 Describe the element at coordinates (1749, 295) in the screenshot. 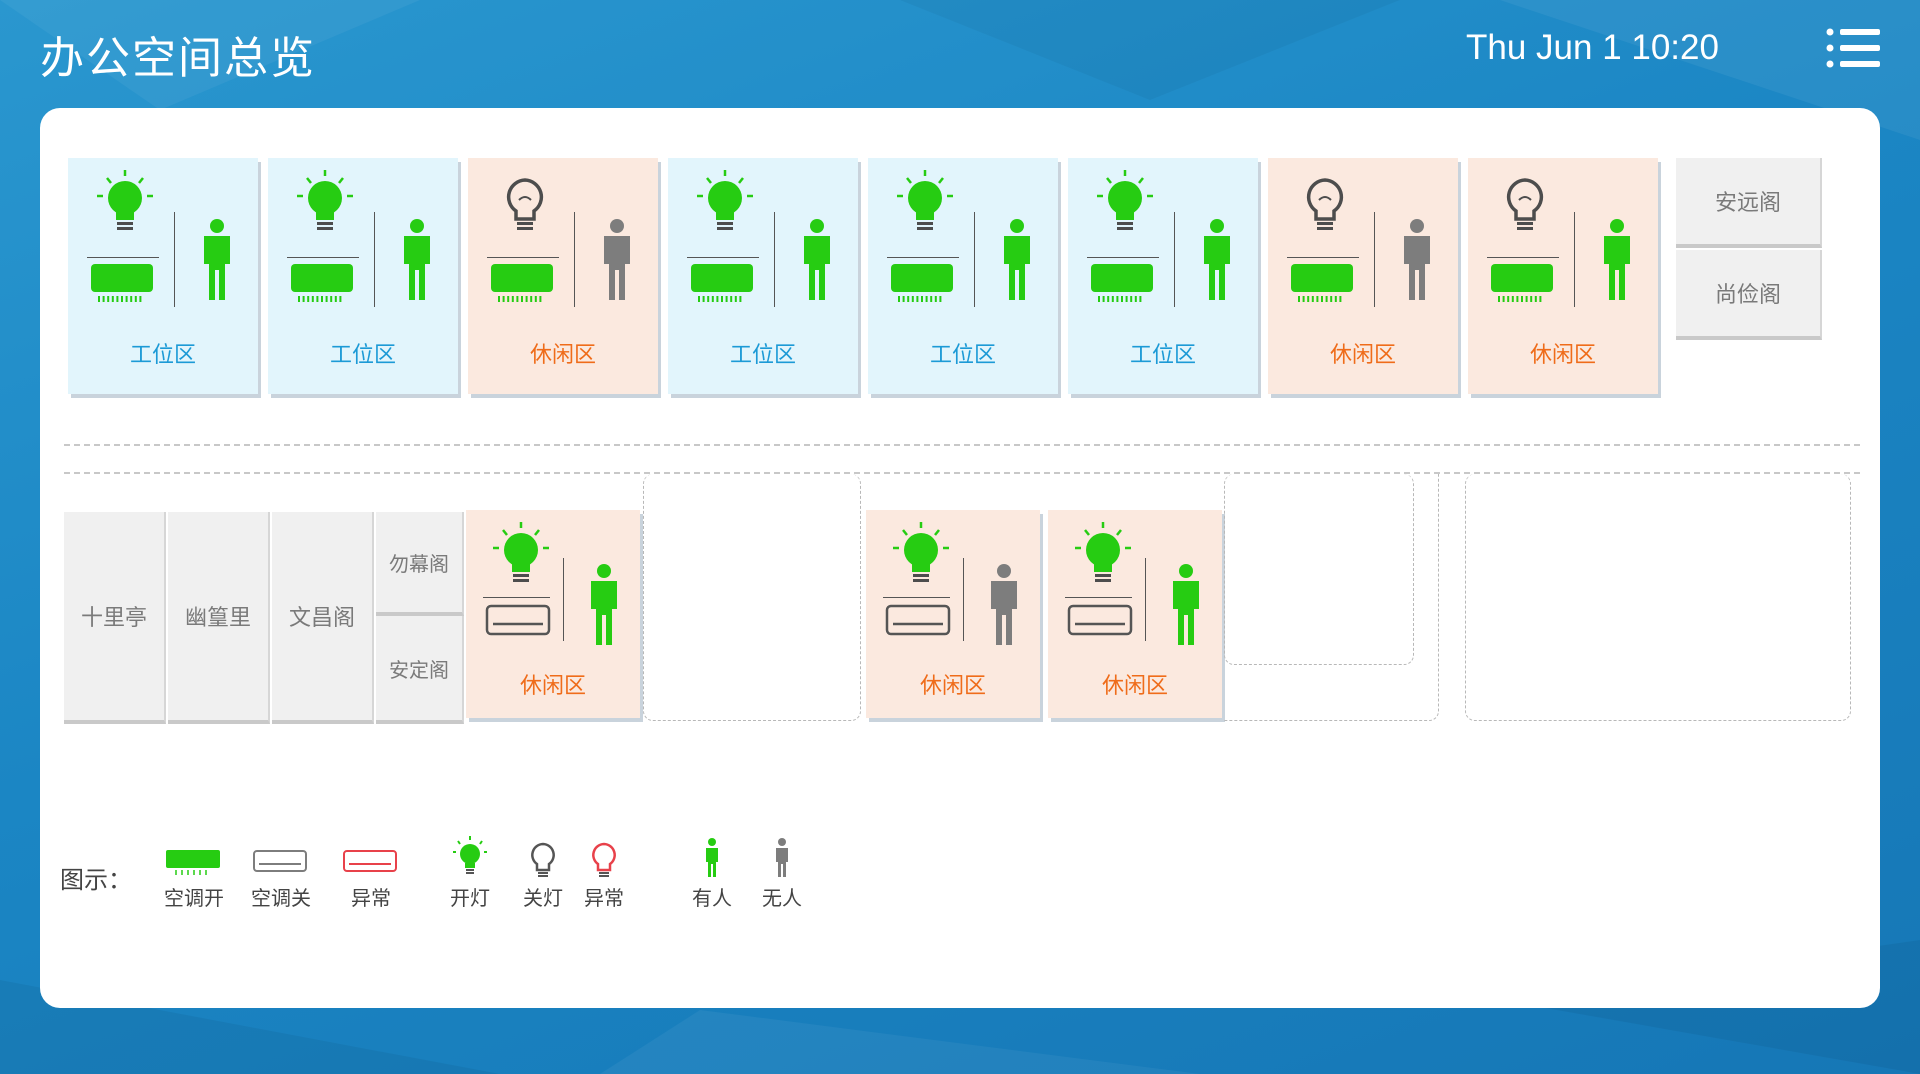

I see `room-shangjian: 尚俭阁` at that location.